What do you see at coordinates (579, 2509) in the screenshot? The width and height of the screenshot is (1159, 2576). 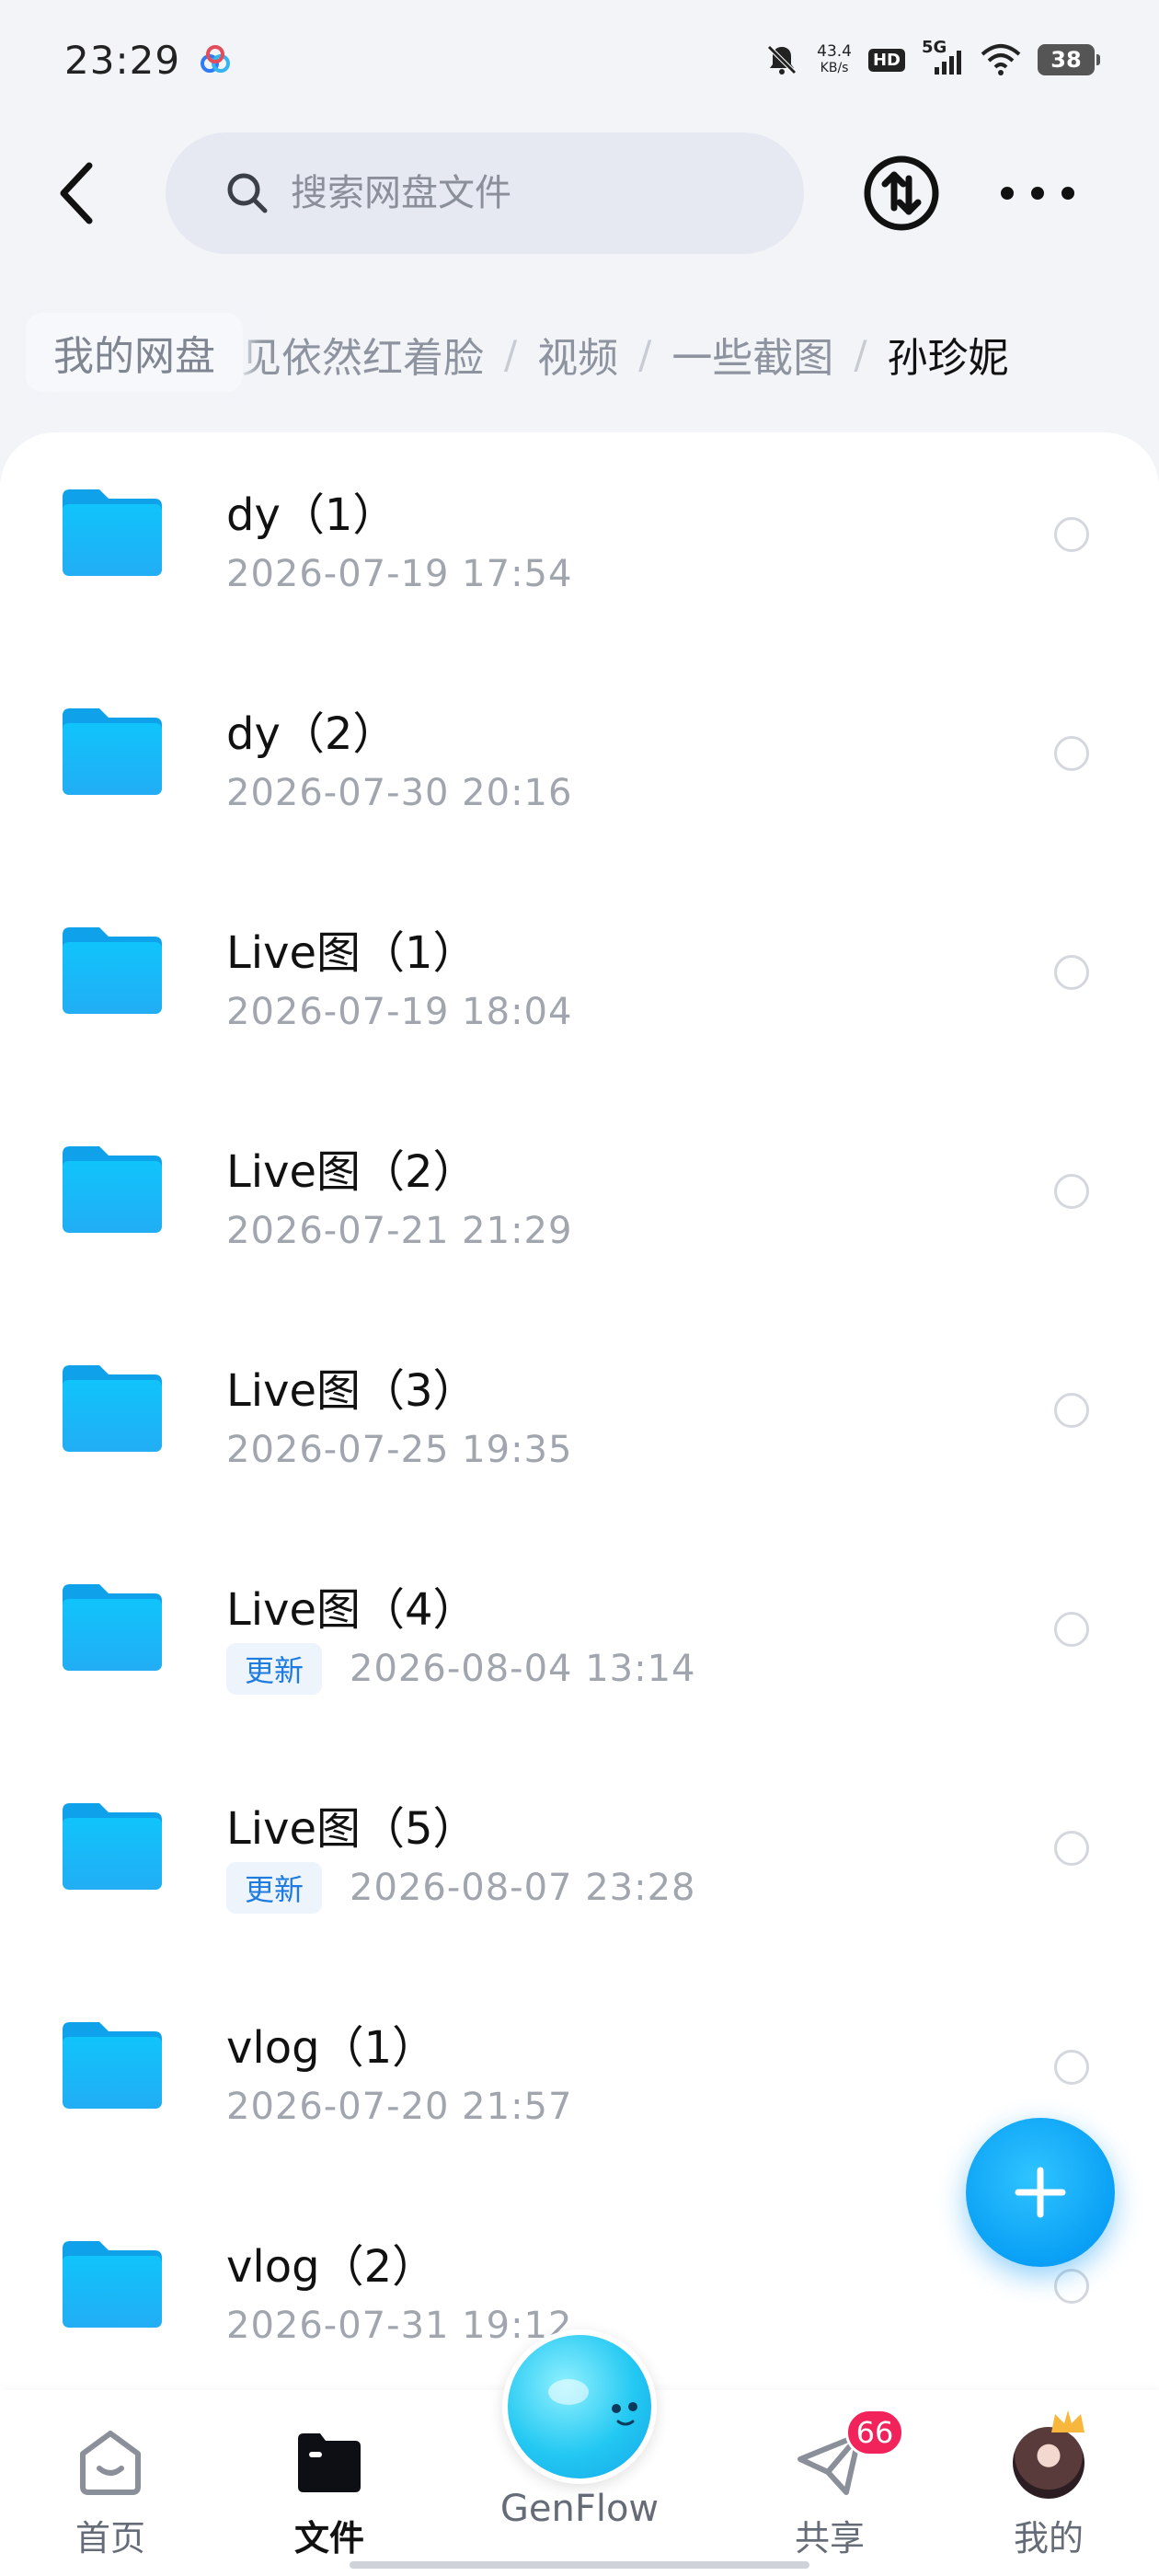 I see `nav-genflow-label: GenFlow` at bounding box center [579, 2509].